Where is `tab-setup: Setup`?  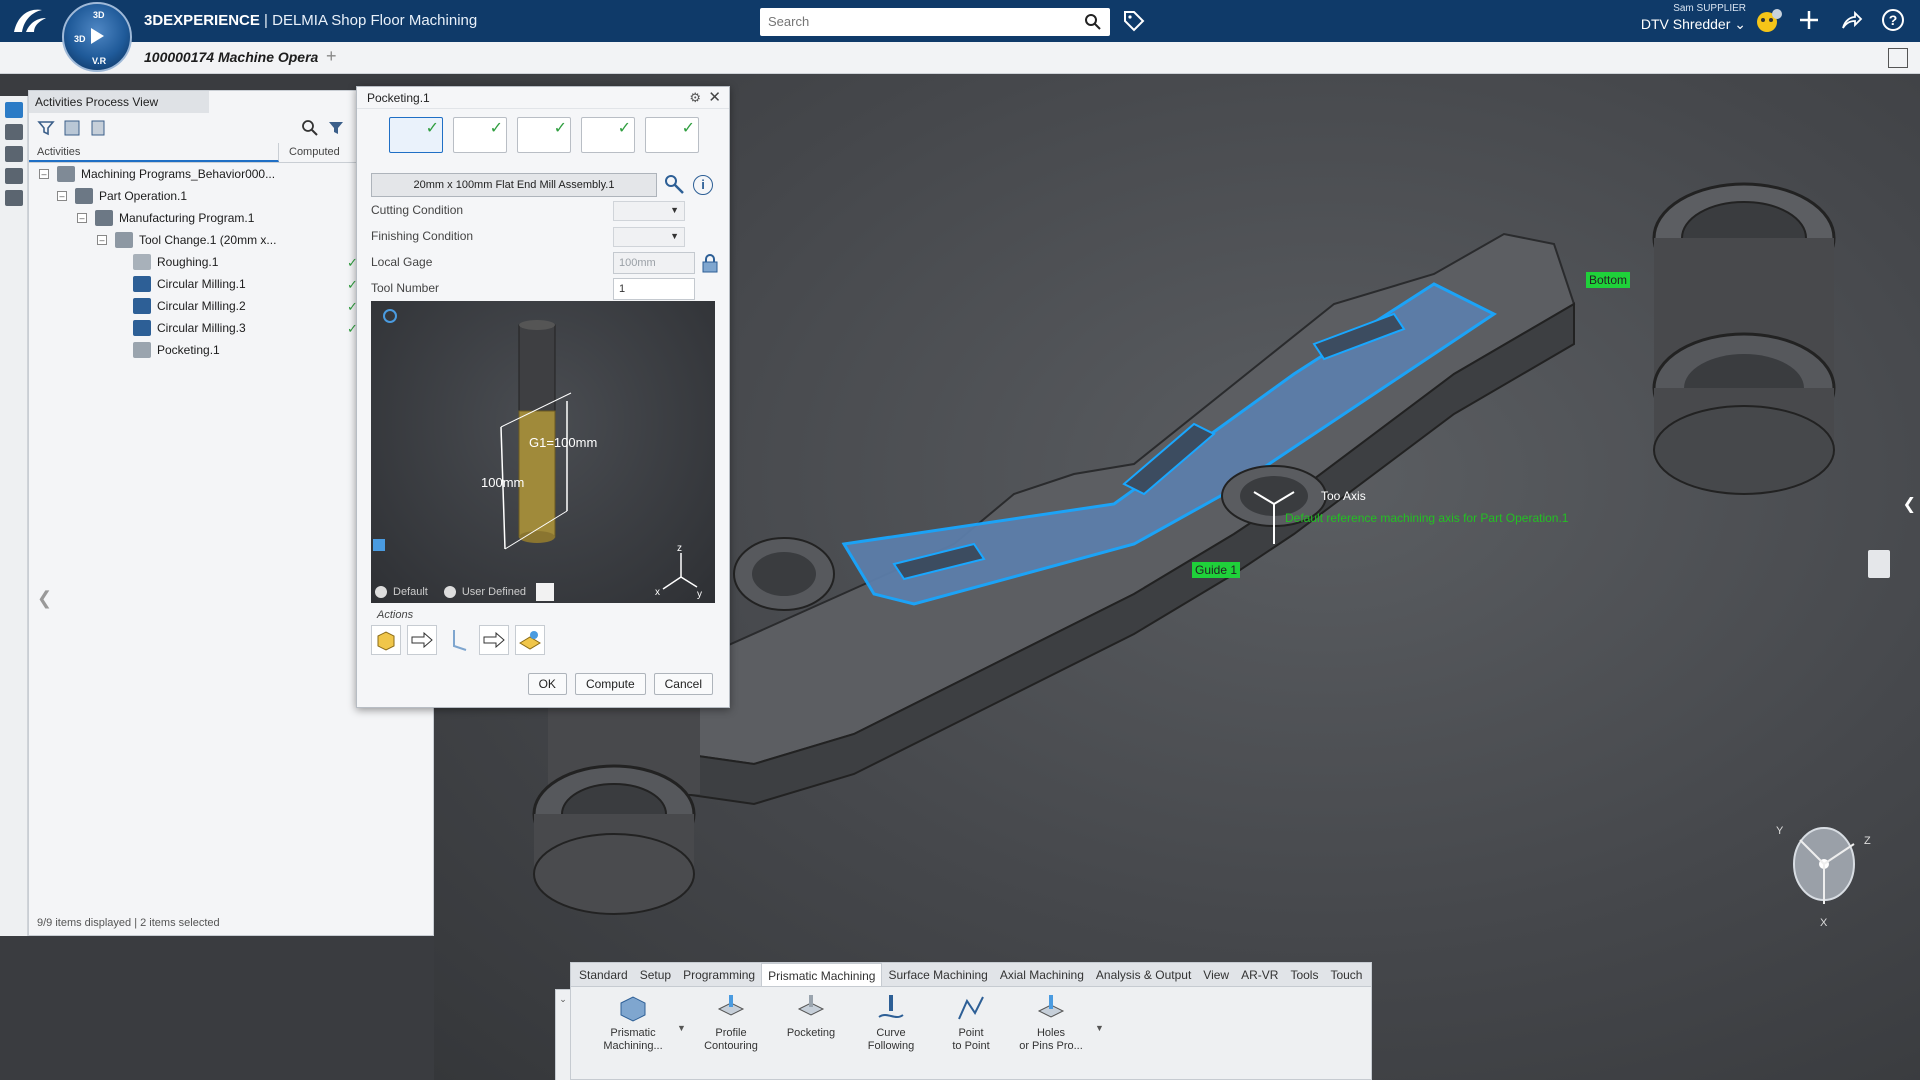 tab-setup: Setup is located at coordinates (655, 974).